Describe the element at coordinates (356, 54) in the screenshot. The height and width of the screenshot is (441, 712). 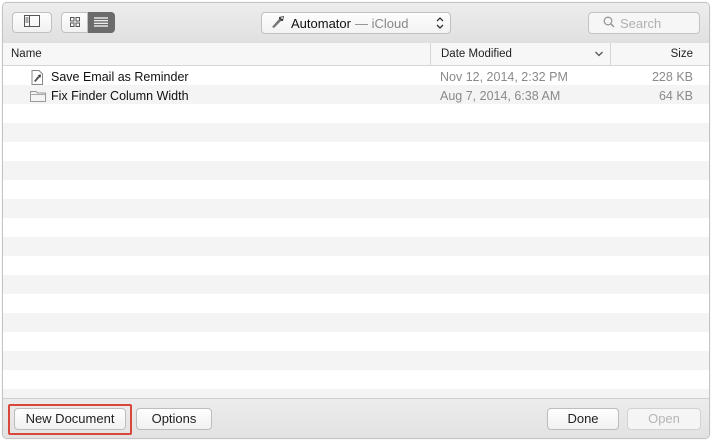
I see `column-header: Name Date Modified Size` at that location.